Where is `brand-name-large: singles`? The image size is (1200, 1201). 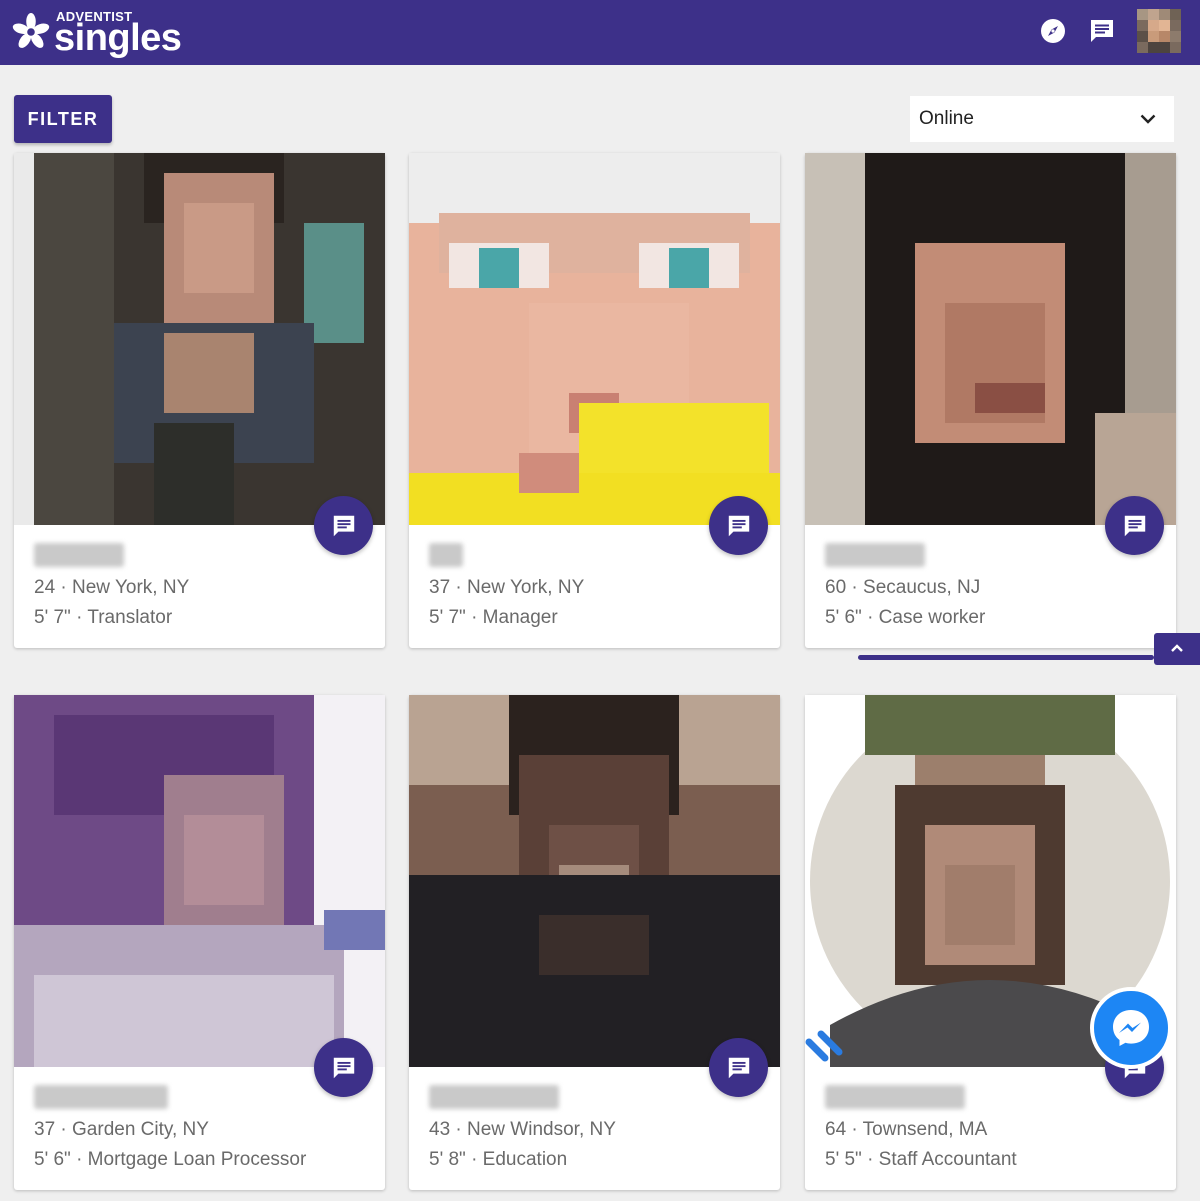 brand-name-large: singles is located at coordinates (118, 38).